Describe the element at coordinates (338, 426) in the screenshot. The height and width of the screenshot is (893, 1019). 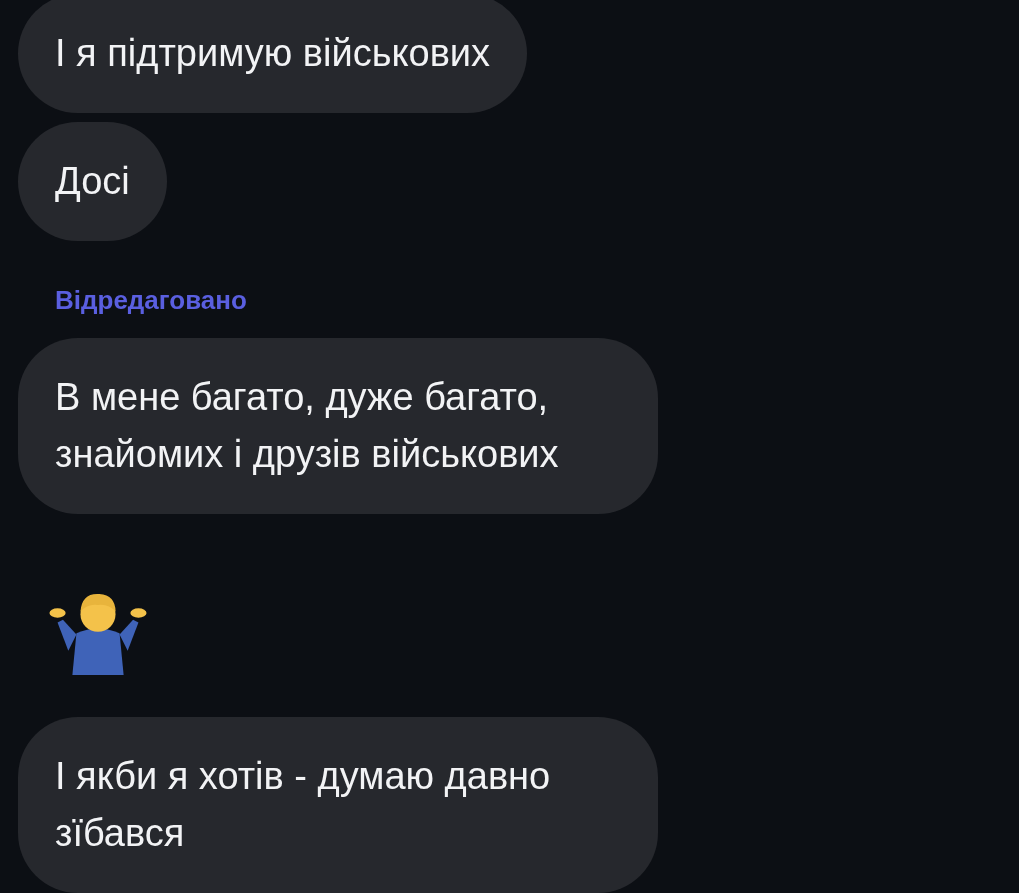
I see `message-bubble: В мене багато, дуже багато, знайомих і друзів військових` at that location.